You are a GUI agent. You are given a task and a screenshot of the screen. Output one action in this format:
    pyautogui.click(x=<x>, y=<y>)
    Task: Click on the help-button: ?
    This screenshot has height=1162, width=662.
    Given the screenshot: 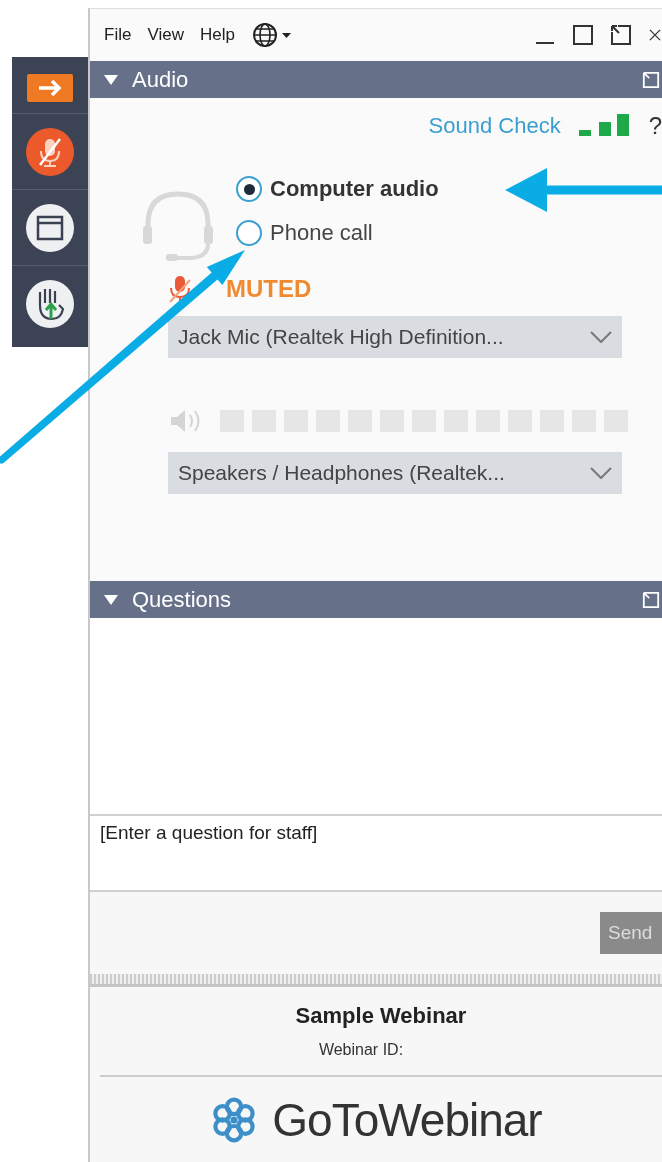 What is the action you would take?
    pyautogui.click(x=655, y=126)
    